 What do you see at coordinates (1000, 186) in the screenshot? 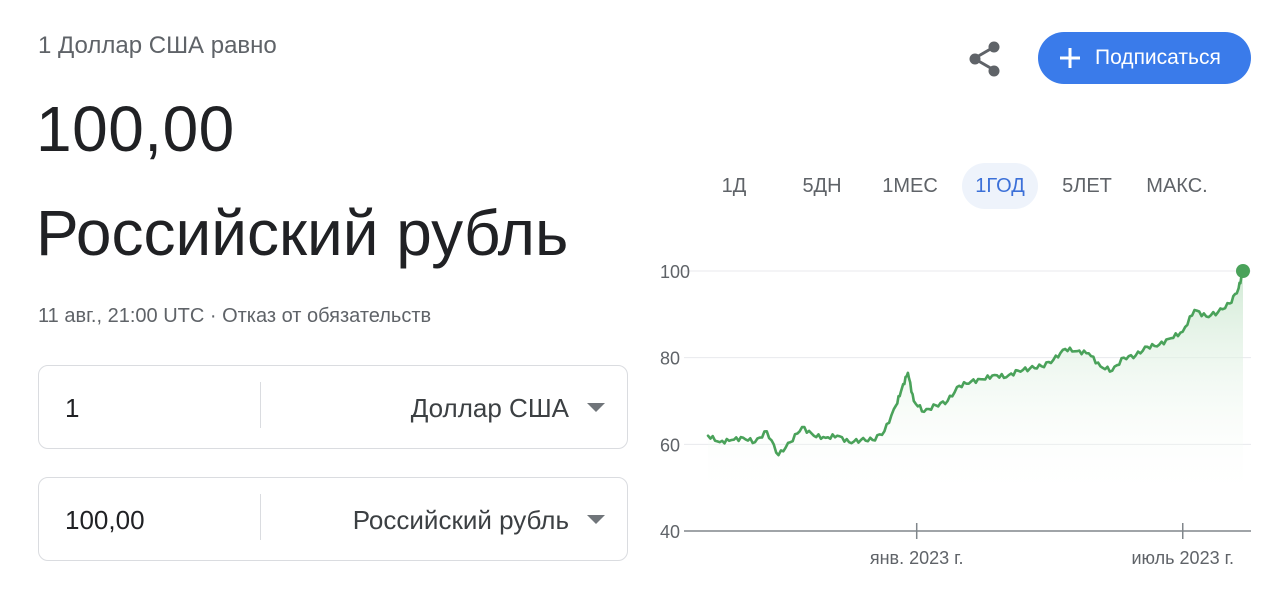
I see `tab-range-1y: 1ГОД` at bounding box center [1000, 186].